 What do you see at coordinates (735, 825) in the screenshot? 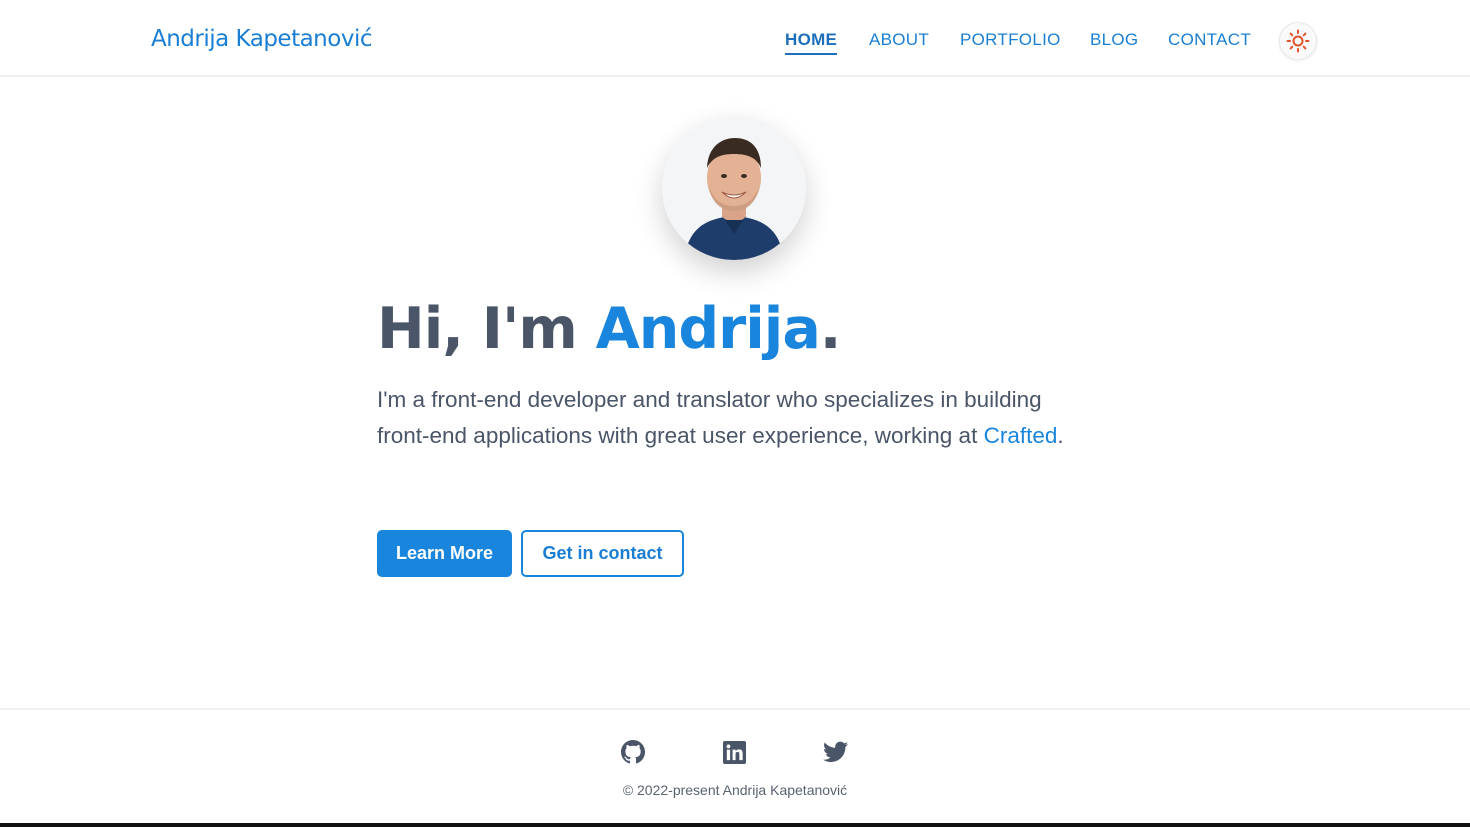
I see `window-bottom-edge` at bounding box center [735, 825].